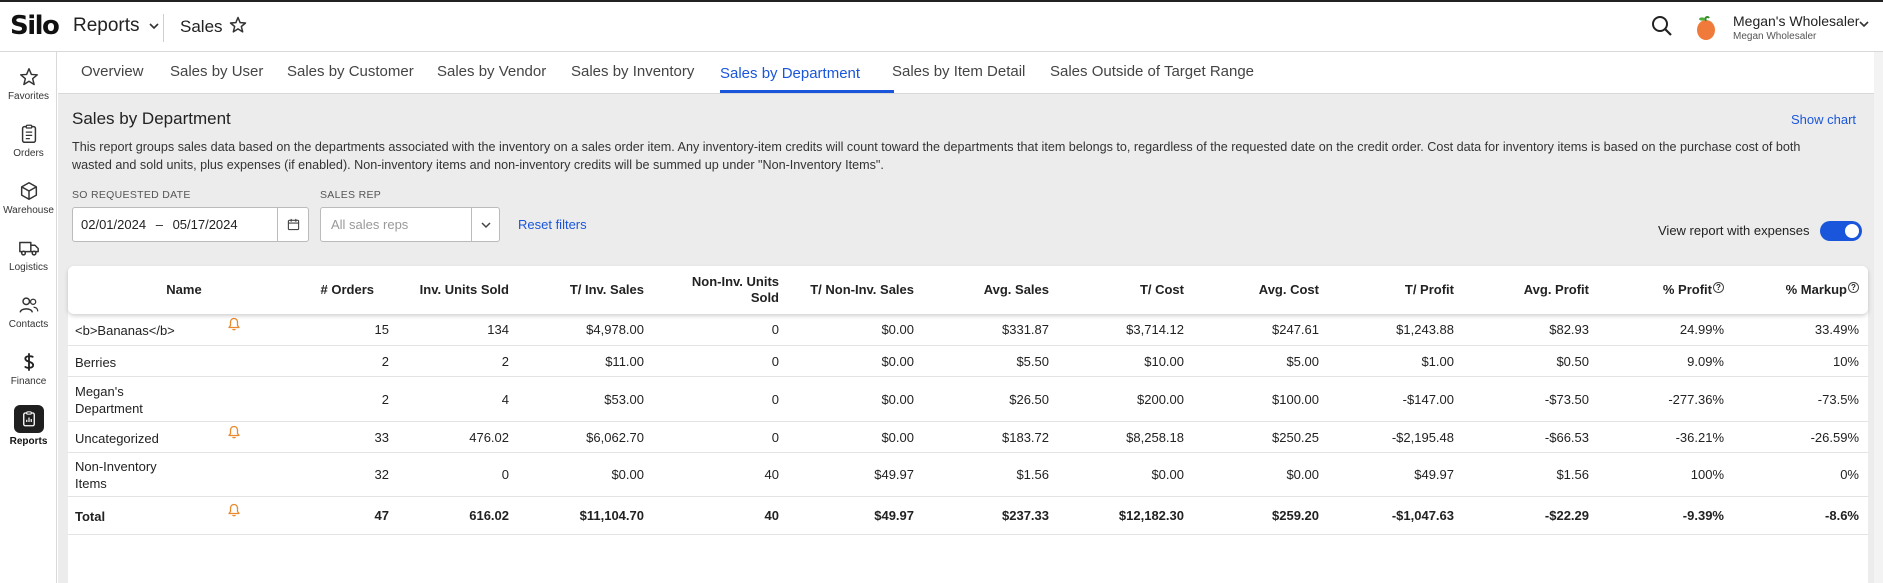  What do you see at coordinates (1687, 289) in the screenshot?
I see `header-text: % Profit` at bounding box center [1687, 289].